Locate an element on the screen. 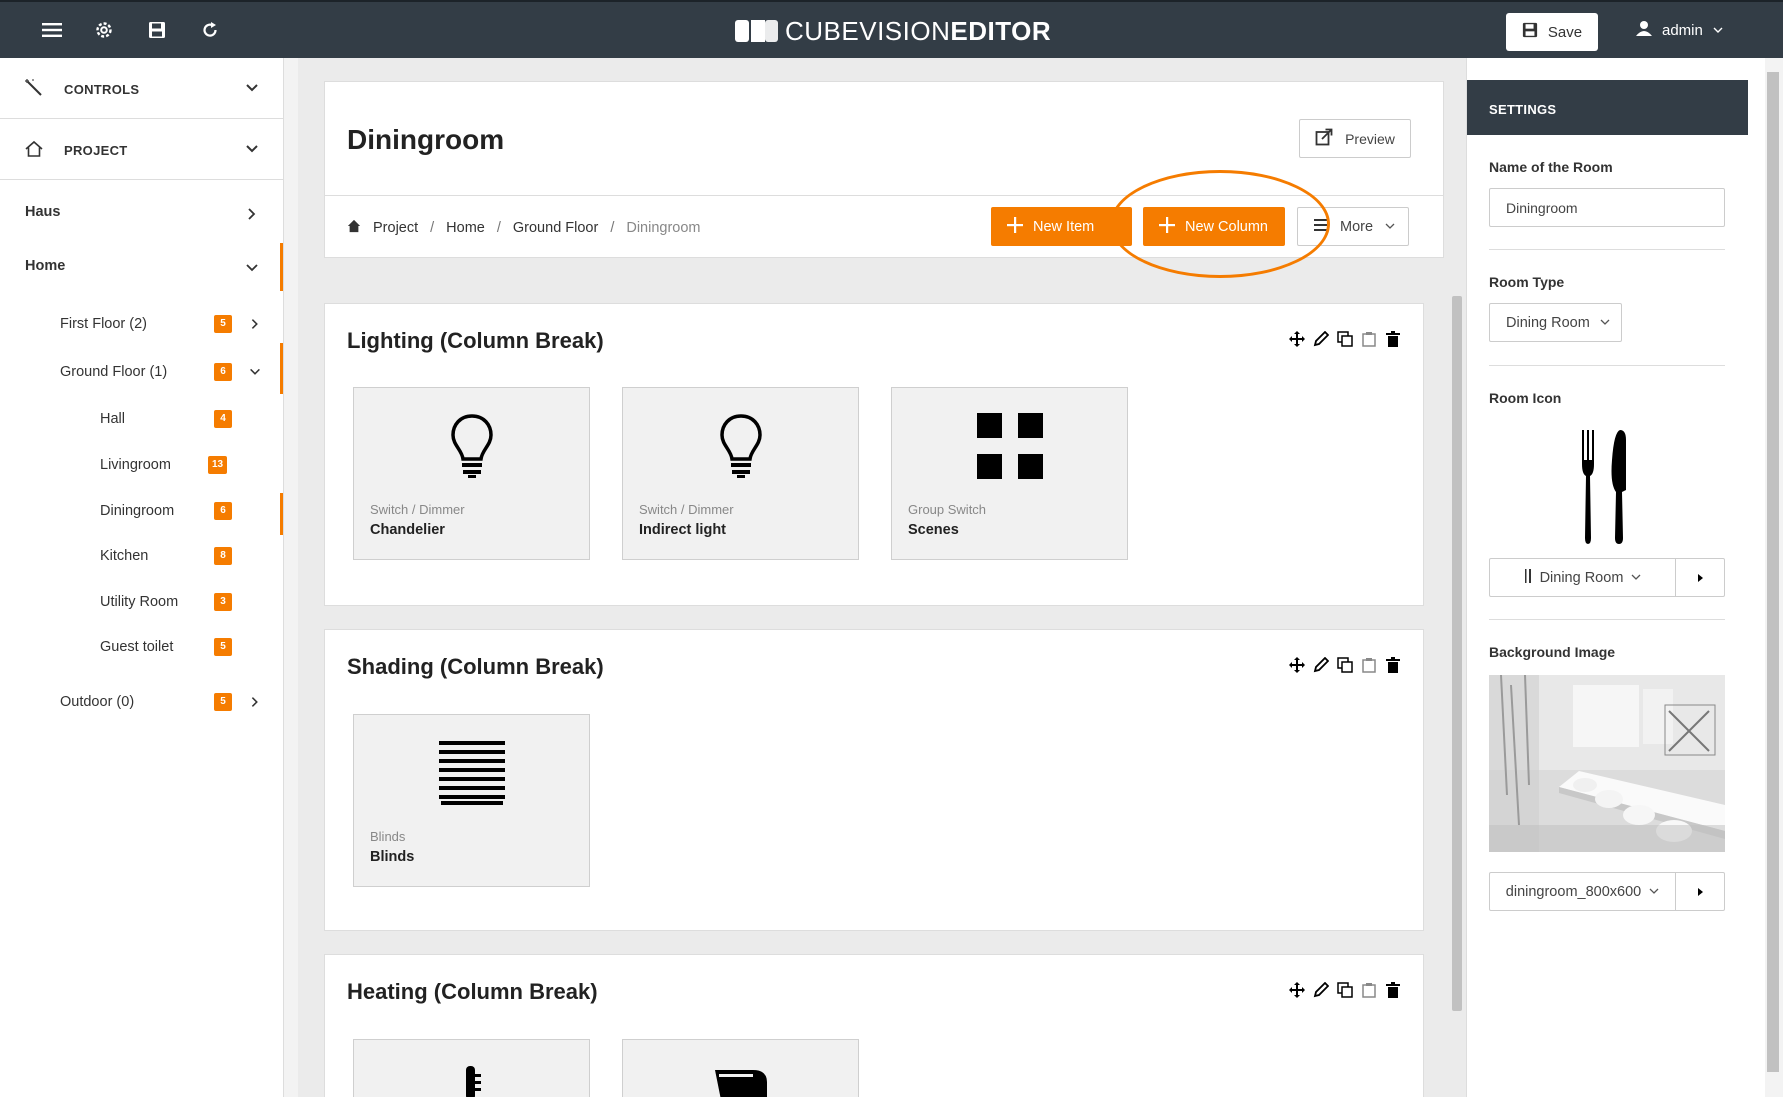 Image resolution: width=1783 pixels, height=1097 pixels. breadcrumb-item: Project is located at coordinates (395, 228).